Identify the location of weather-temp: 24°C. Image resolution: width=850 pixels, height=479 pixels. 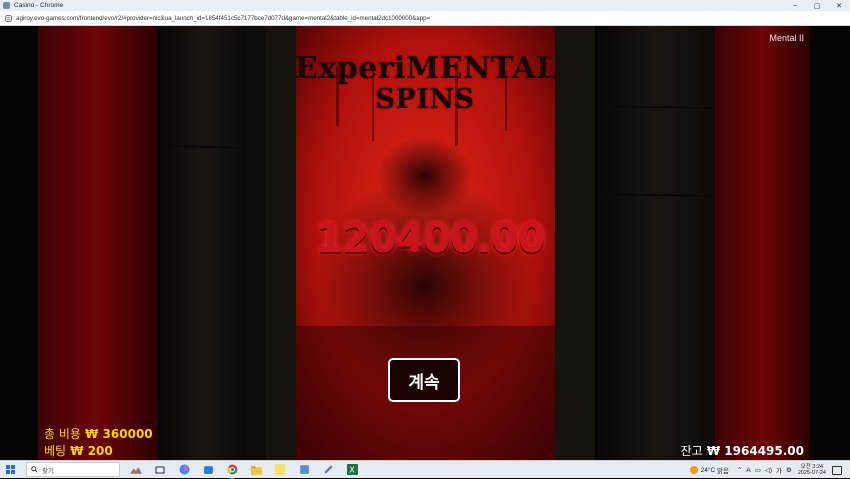
(708, 470).